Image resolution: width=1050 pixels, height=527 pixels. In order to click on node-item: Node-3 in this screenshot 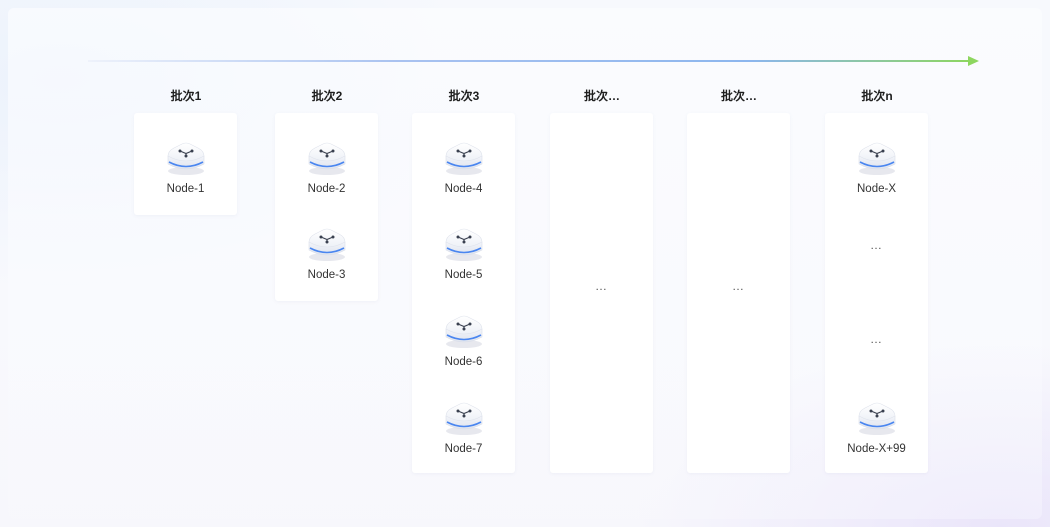, I will do `click(326, 263)`.